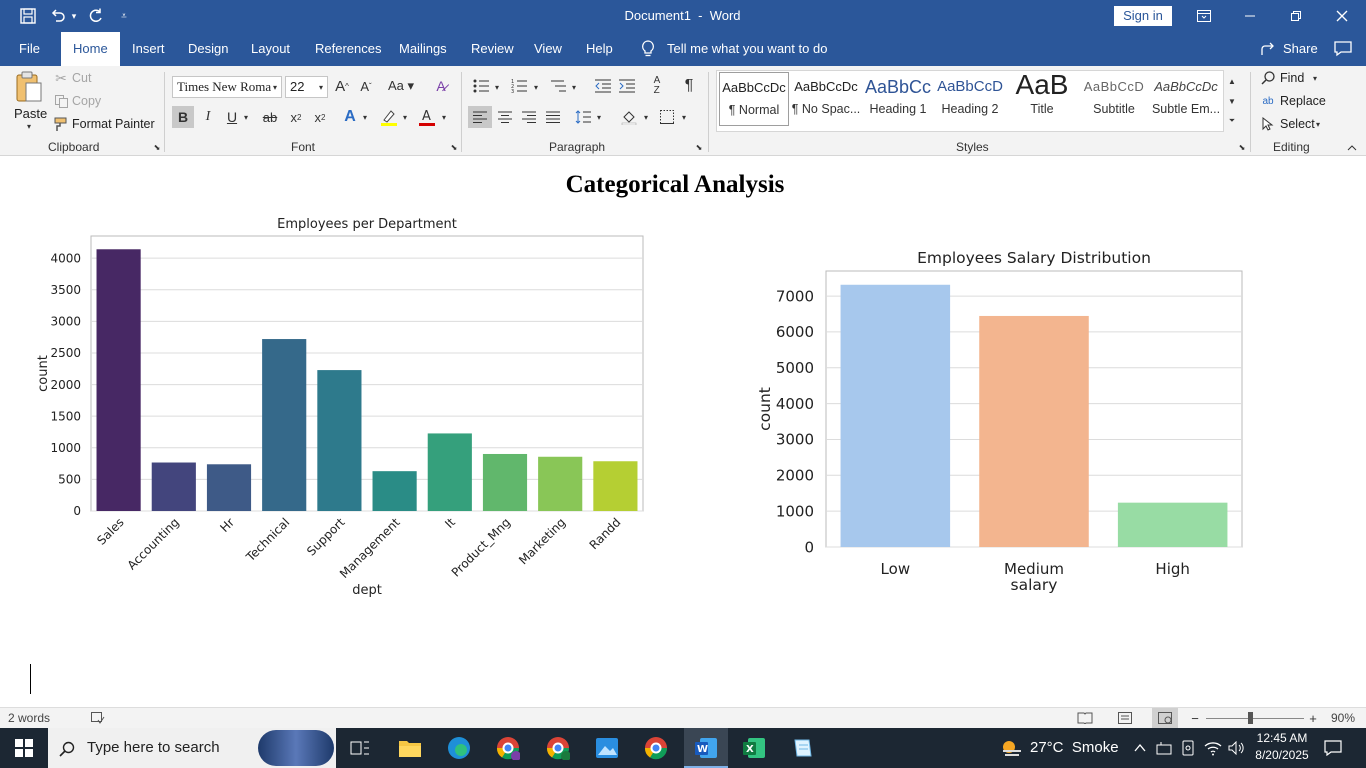 Image resolution: width=1366 pixels, height=768 pixels. What do you see at coordinates (1232, 121) in the screenshot?
I see `styles-more-icon: ⏷` at bounding box center [1232, 121].